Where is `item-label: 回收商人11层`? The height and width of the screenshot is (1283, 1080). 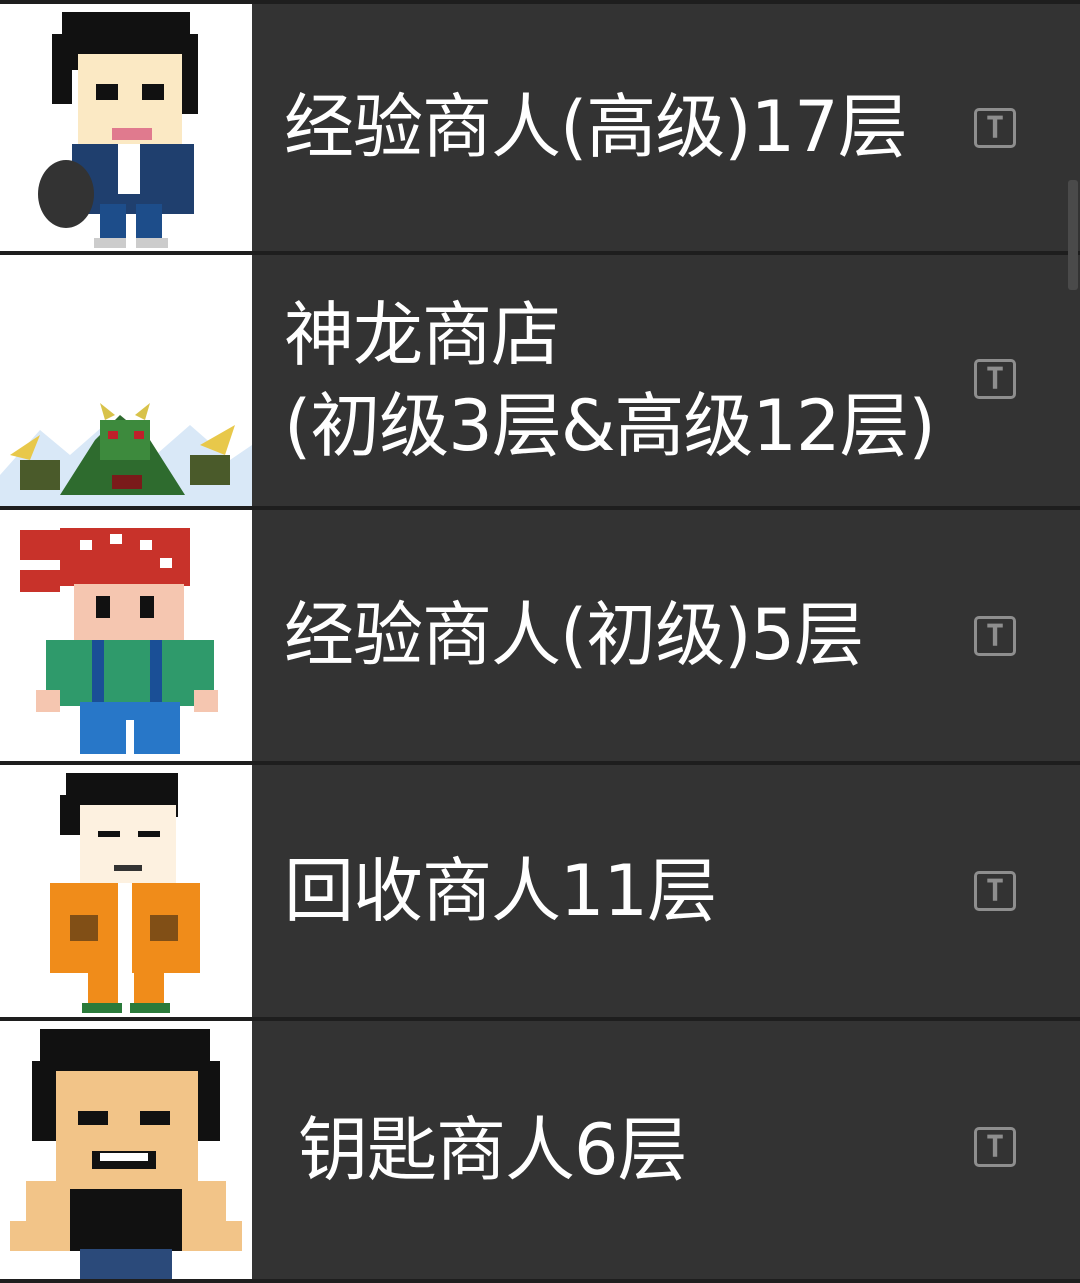
item-label: 回收商人11层 is located at coordinates (500, 890).